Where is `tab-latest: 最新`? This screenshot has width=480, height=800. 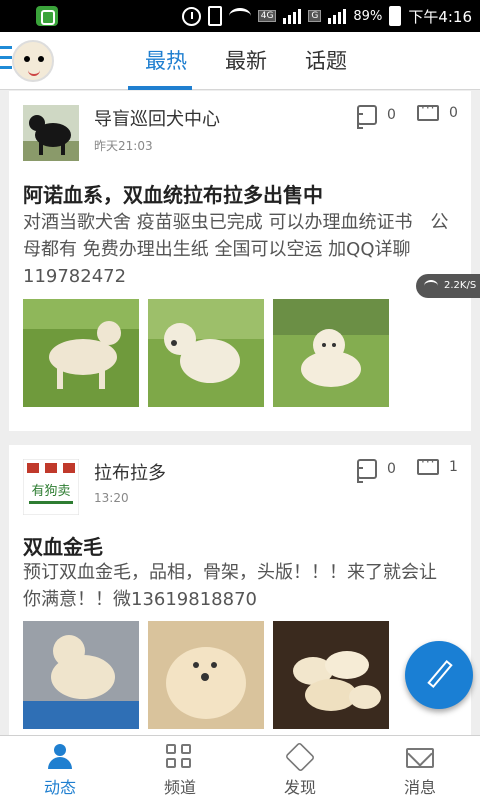 tab-latest: 最新 is located at coordinates (246, 61).